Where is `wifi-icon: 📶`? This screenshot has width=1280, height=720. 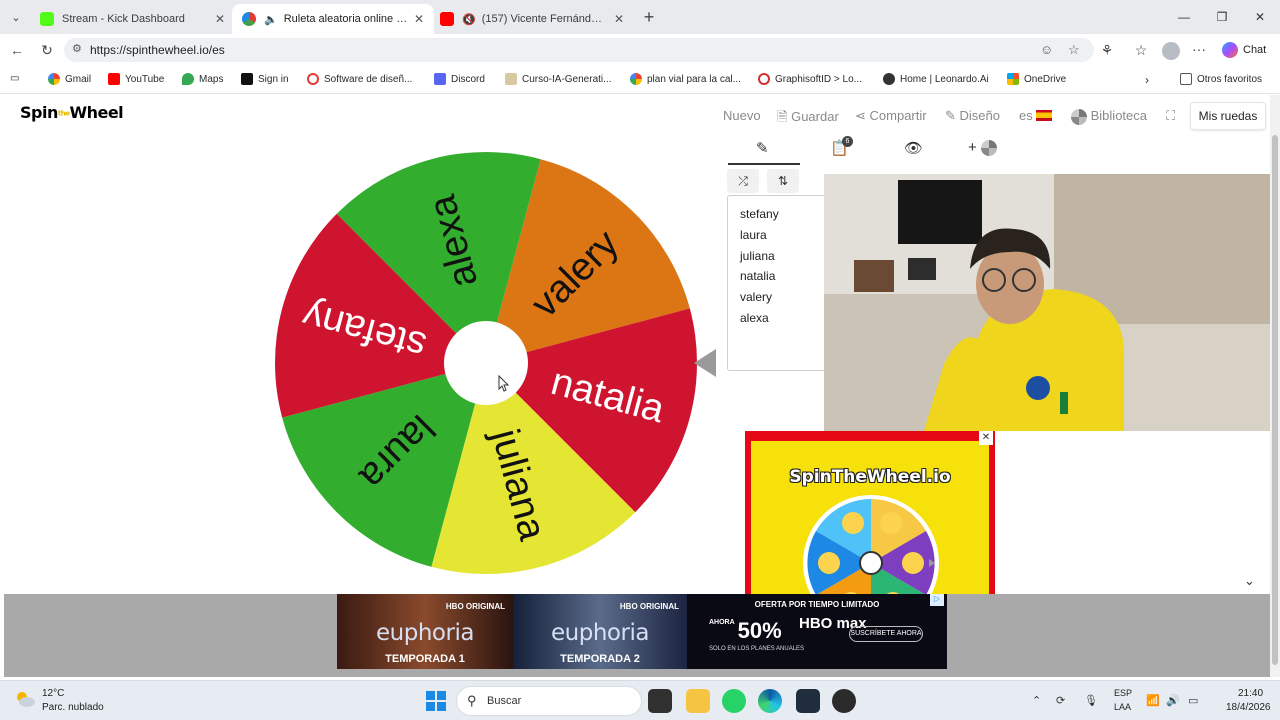
wifi-icon: 📶 is located at coordinates (1153, 700).